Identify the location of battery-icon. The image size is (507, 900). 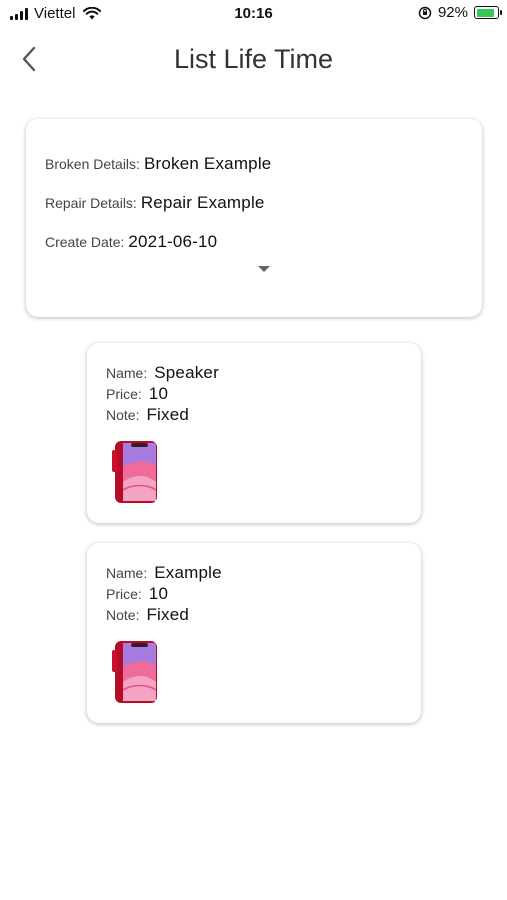
(488, 12).